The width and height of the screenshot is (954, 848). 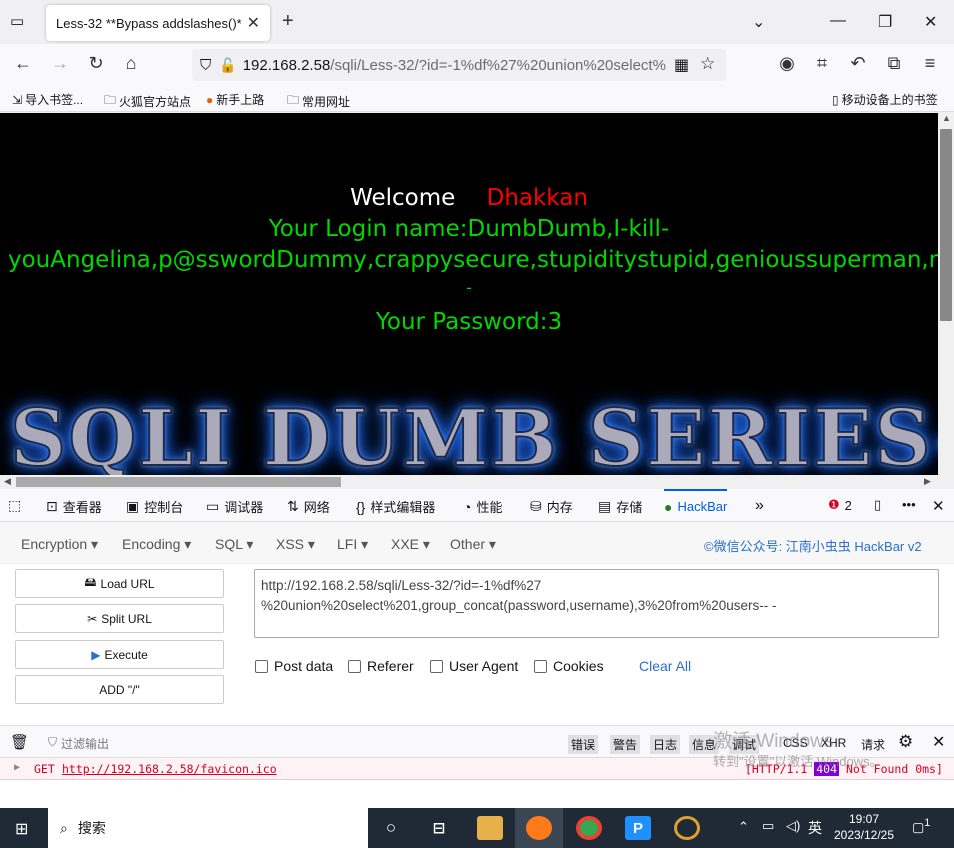 What do you see at coordinates (14, 505) in the screenshot?
I see `pick-element-icon: ⬚` at bounding box center [14, 505].